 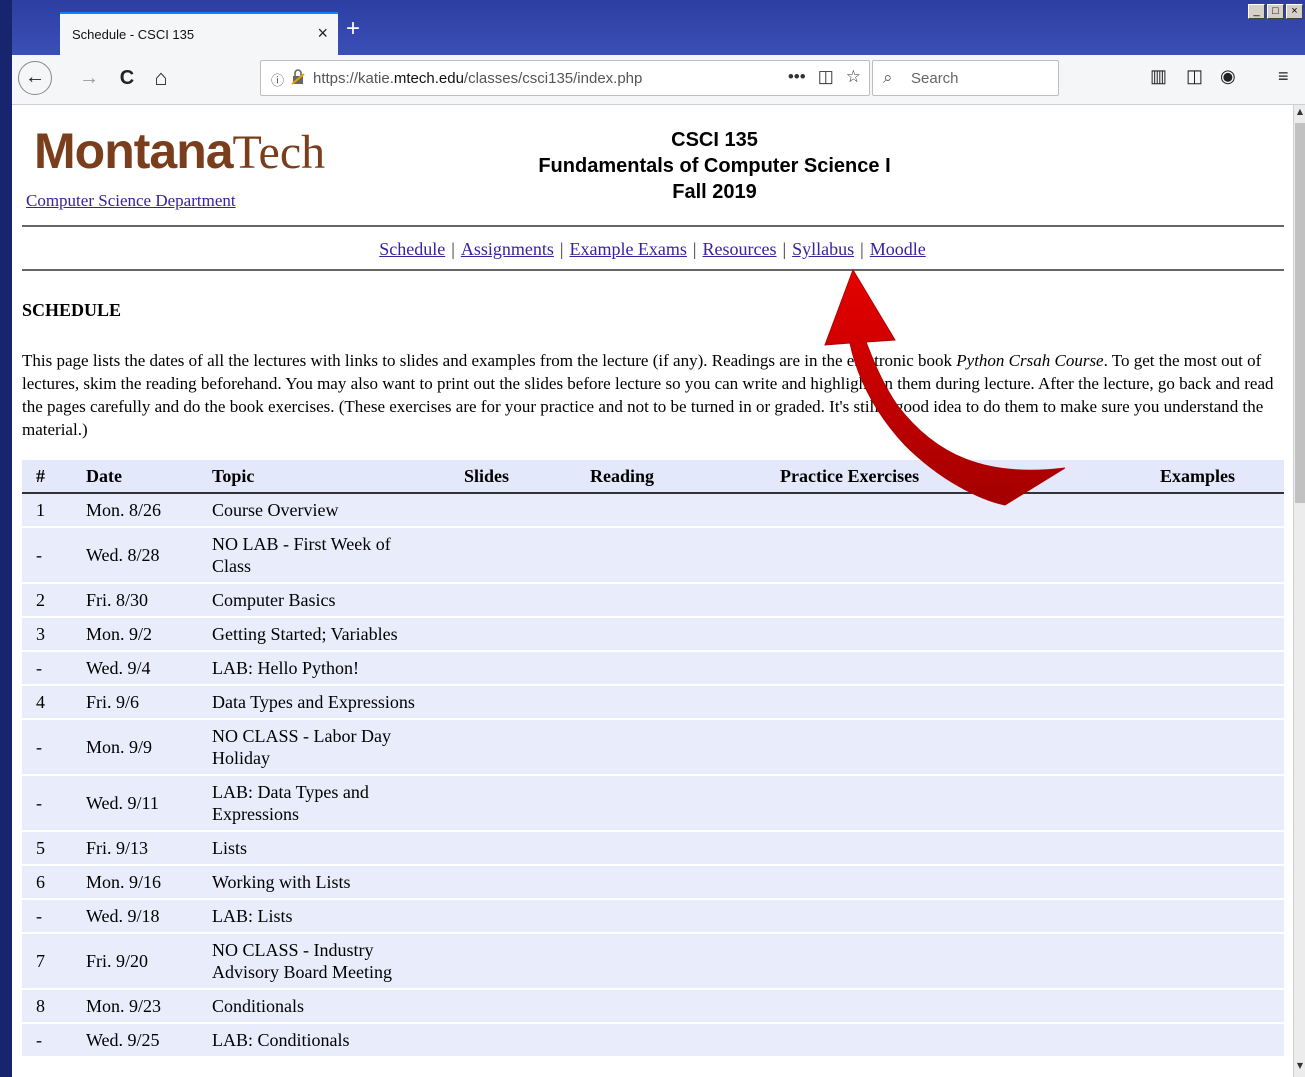 I want to click on nav-assignments: Assignments, so click(x=507, y=249).